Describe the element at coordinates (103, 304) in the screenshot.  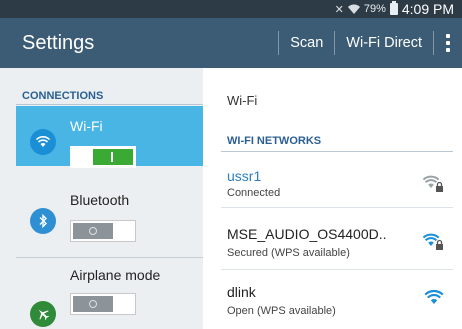
I see `airplane-mode-toggle` at that location.